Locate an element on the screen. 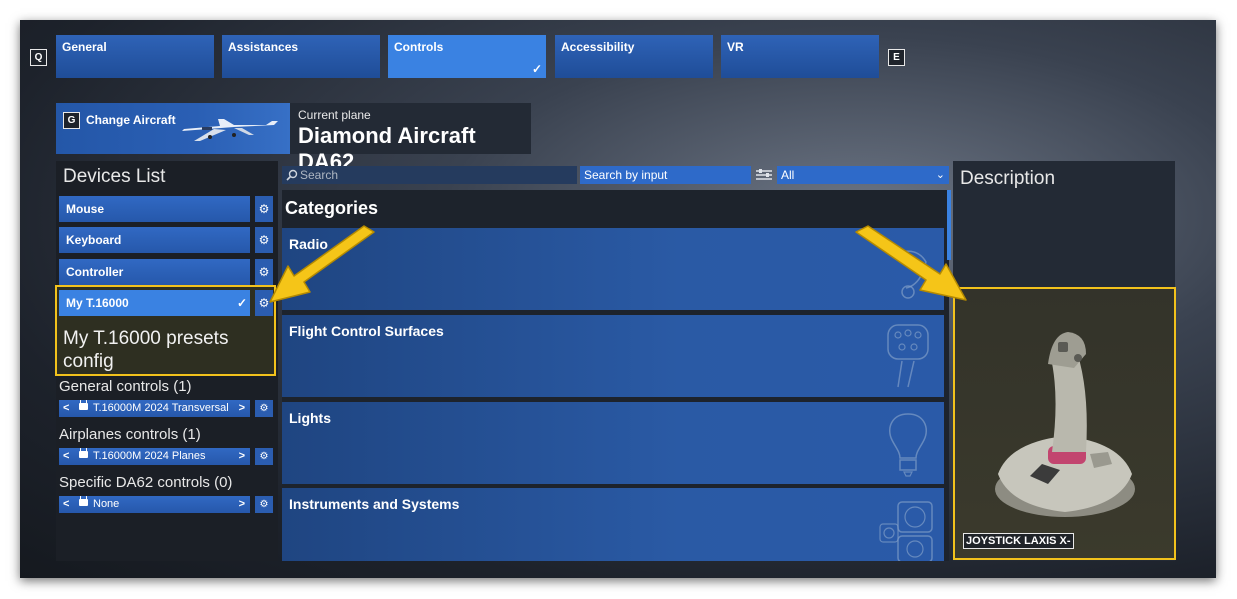 This screenshot has height=599, width=1237. search-by-input-button: Search by input is located at coordinates (665, 175).